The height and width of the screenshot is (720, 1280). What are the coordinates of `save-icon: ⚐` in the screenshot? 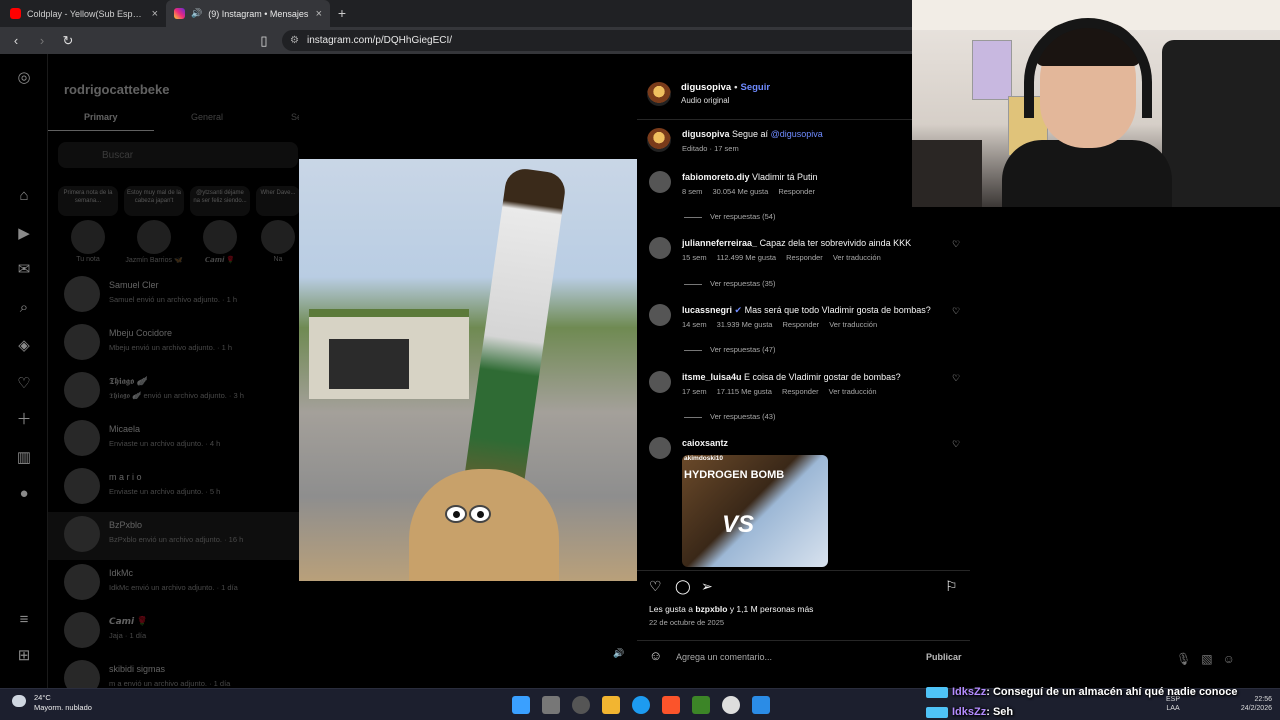 It's located at (951, 586).